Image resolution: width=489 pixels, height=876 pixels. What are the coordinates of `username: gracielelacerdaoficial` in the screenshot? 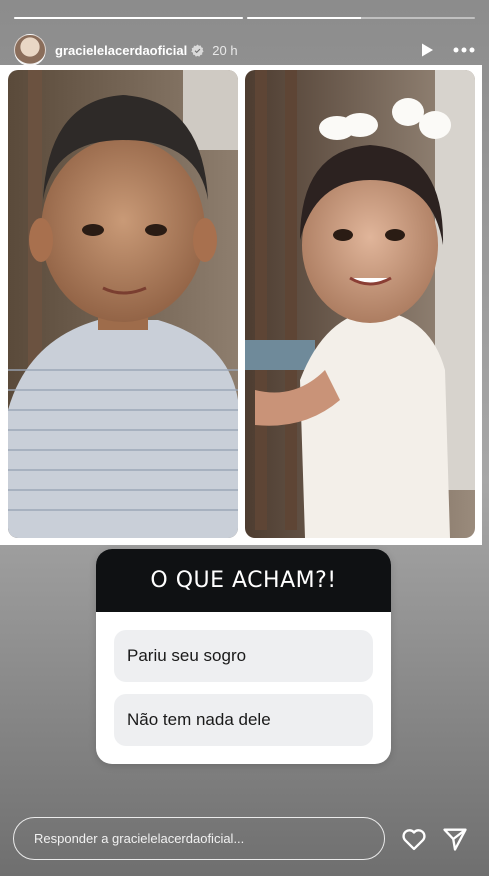 It's located at (121, 50).